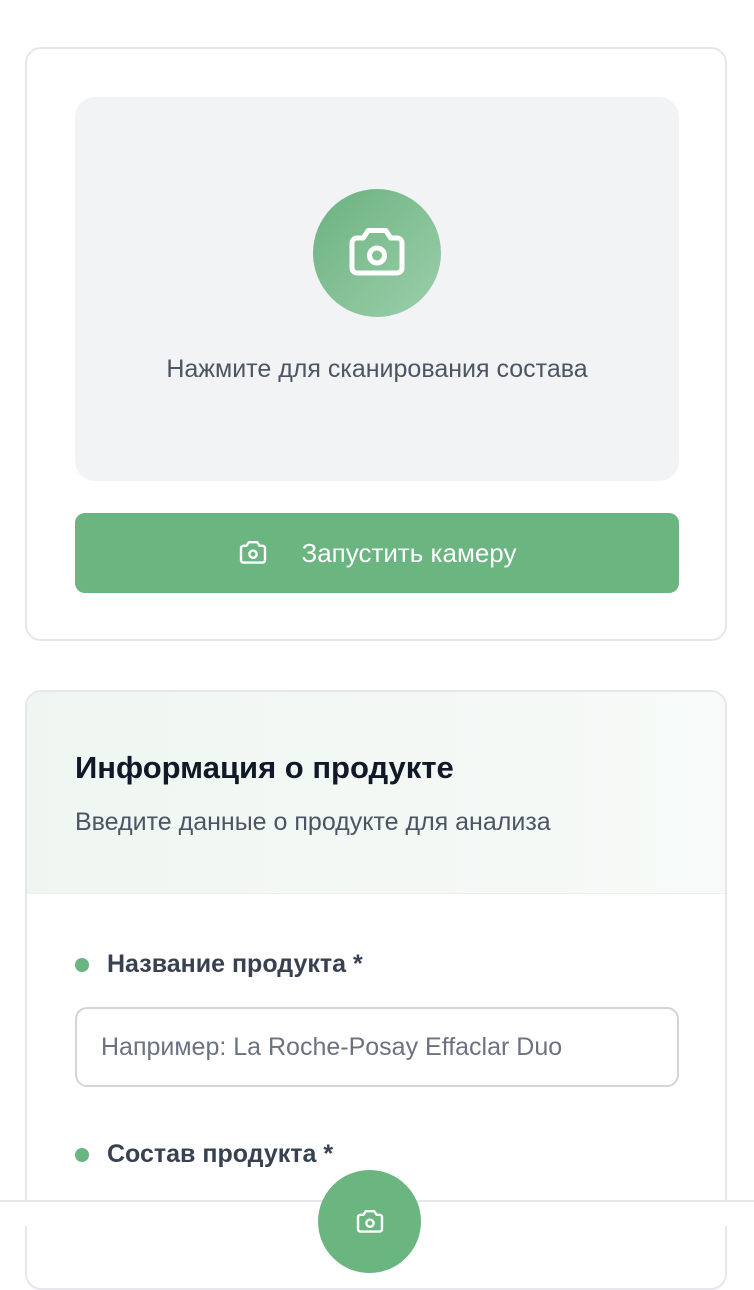  Describe the element at coordinates (409, 552) in the screenshot. I see `start-camera-label: Запустить камеру` at that location.